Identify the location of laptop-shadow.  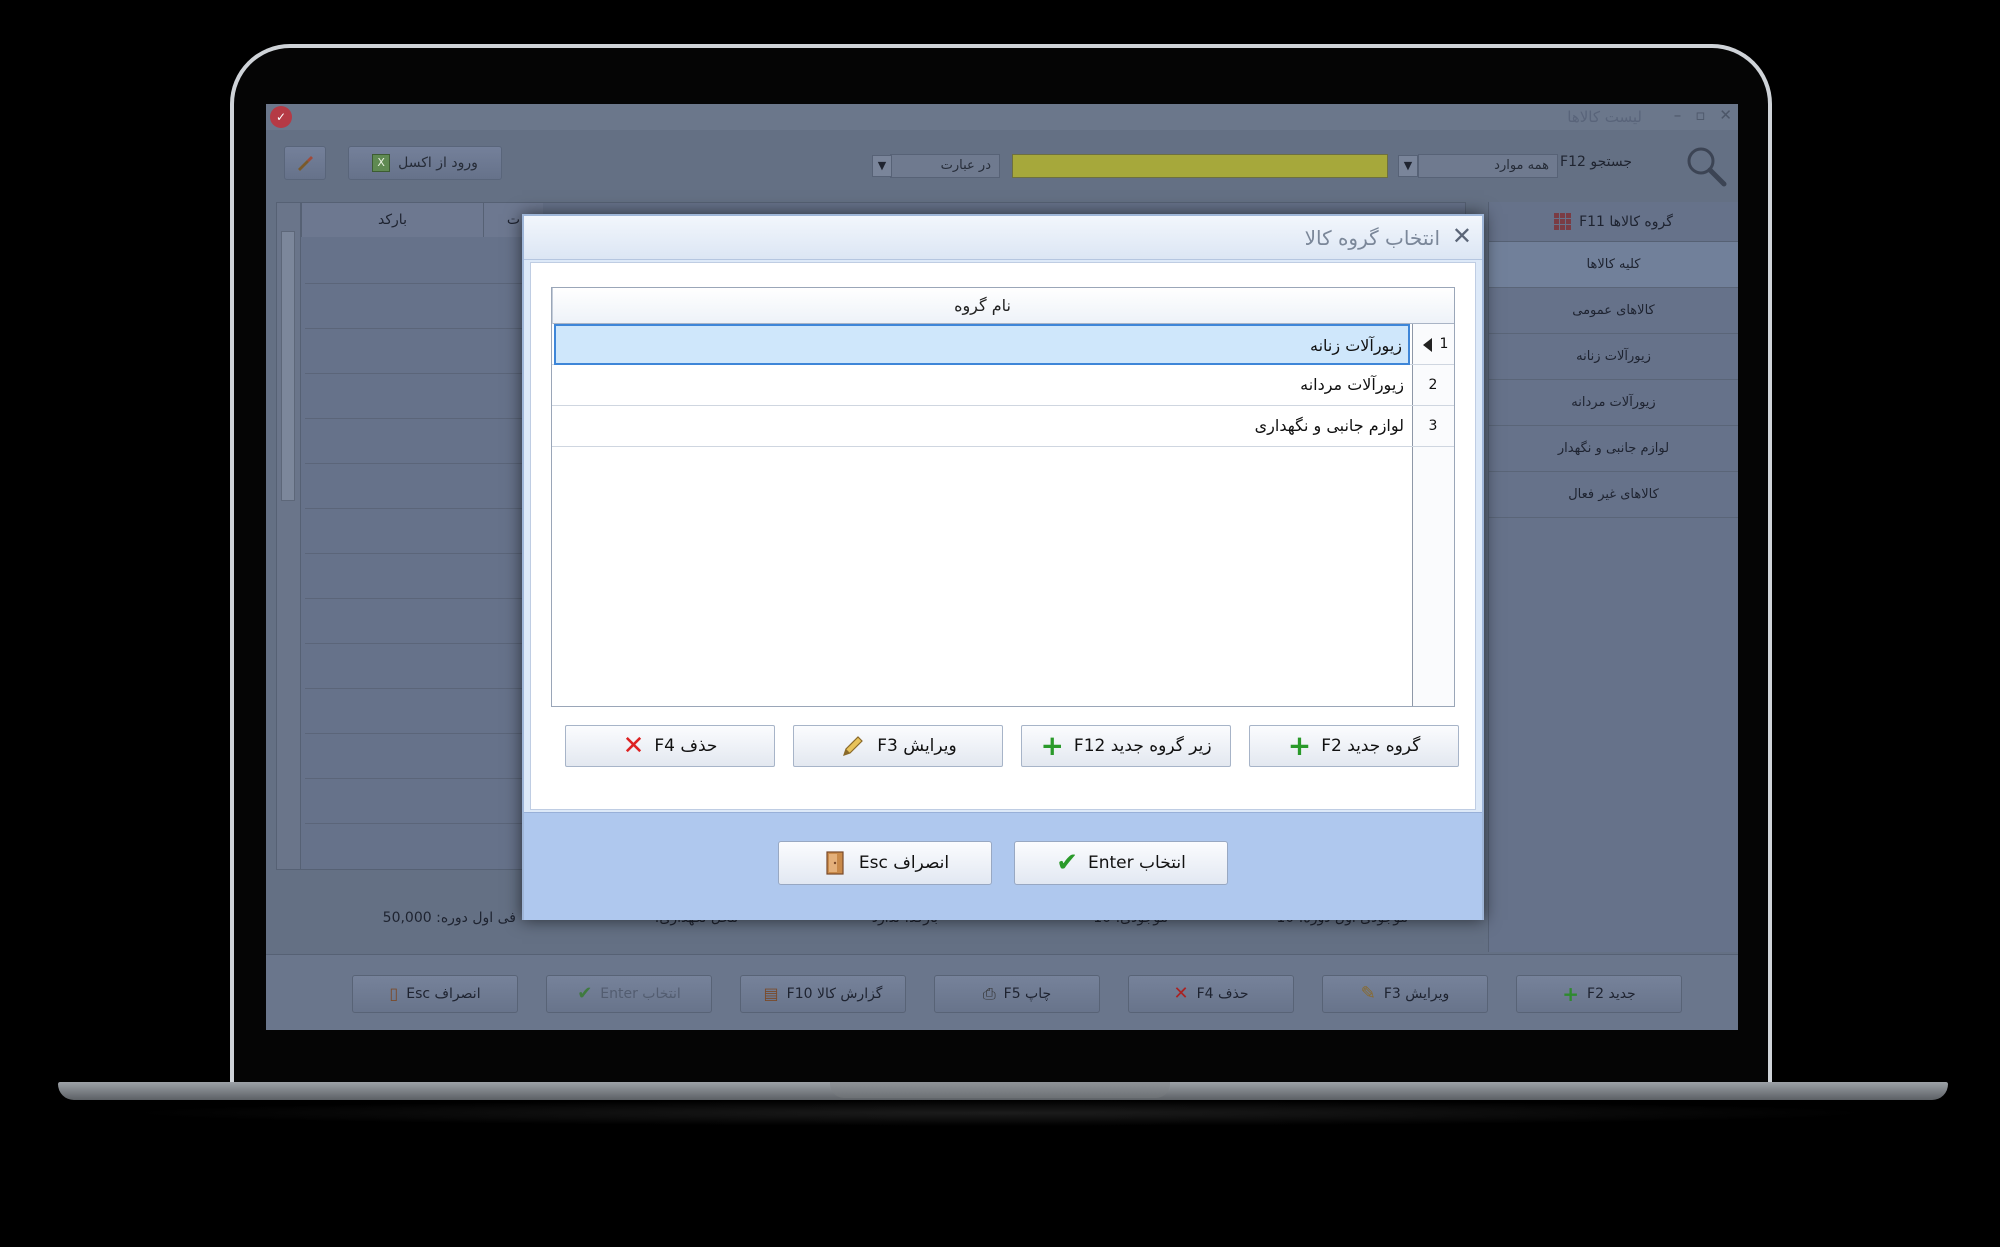
(1000, 1113).